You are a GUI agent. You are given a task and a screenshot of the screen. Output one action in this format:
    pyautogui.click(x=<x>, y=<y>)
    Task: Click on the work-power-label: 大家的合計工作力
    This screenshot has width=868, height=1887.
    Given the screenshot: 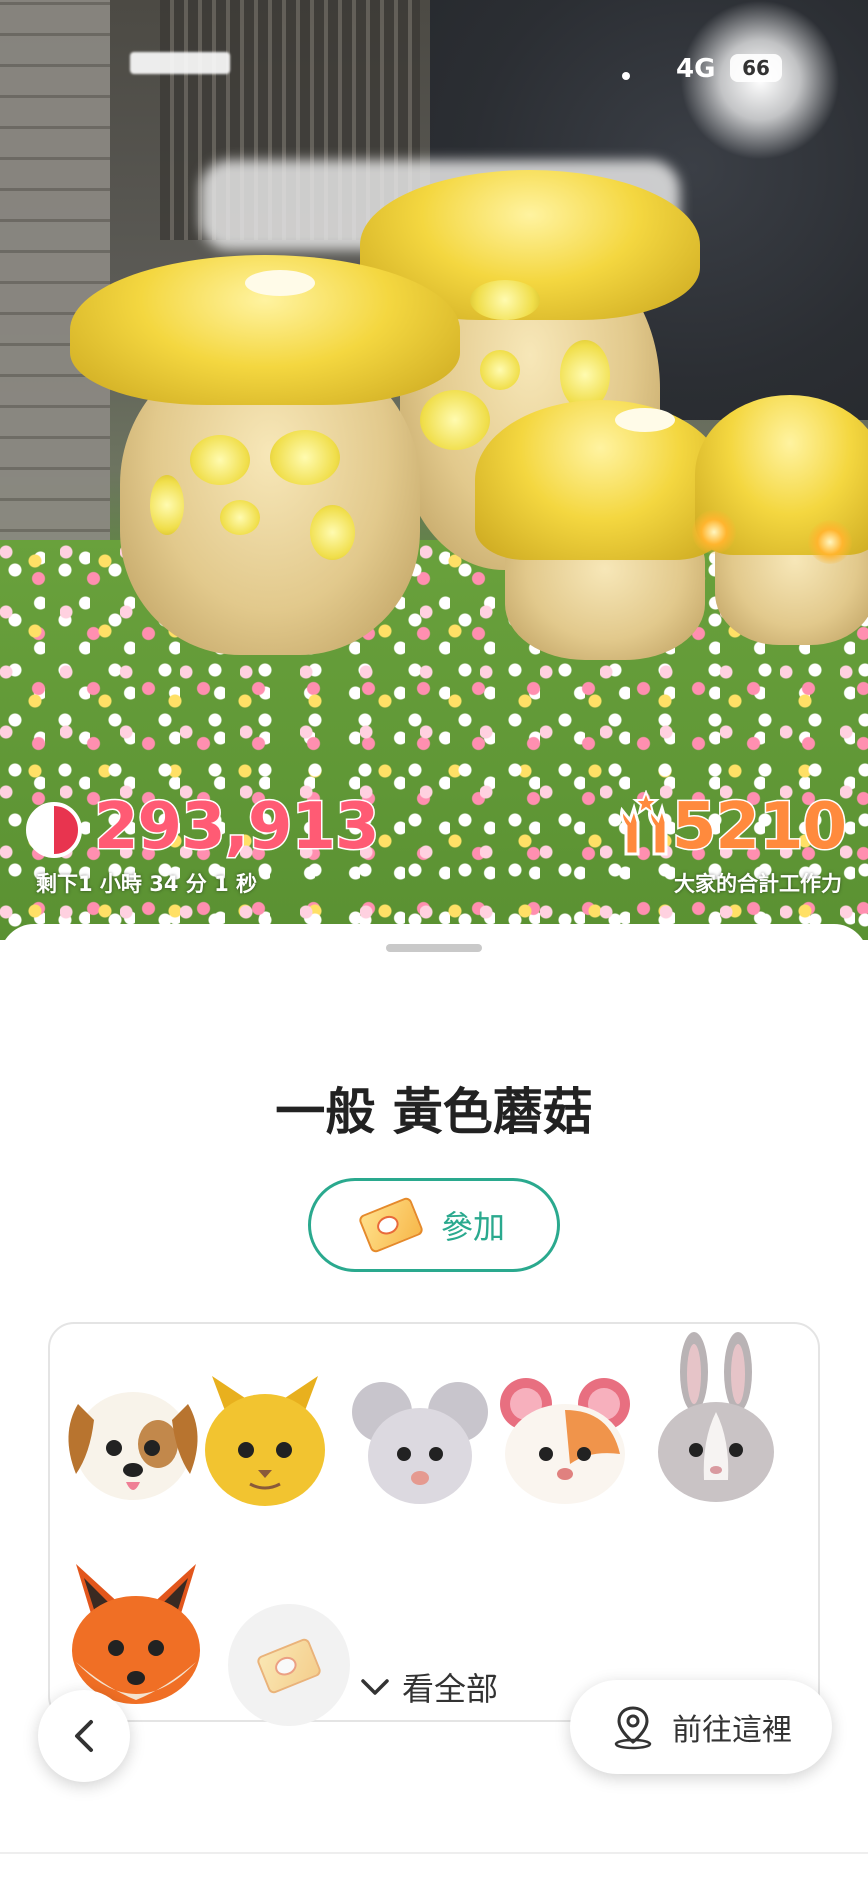 What is the action you would take?
    pyautogui.click(x=758, y=884)
    